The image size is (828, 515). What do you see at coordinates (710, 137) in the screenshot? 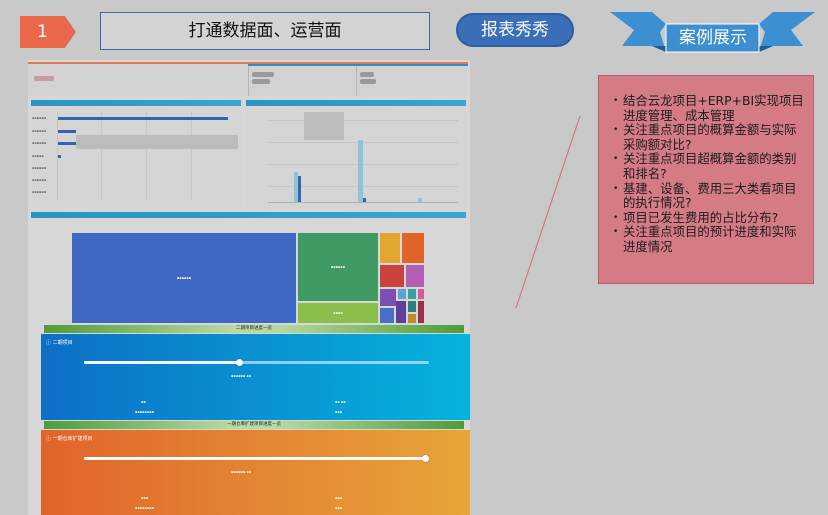
I see `case-note-item: 关注重点项目的概算金额与实际采购额对比?` at bounding box center [710, 137].